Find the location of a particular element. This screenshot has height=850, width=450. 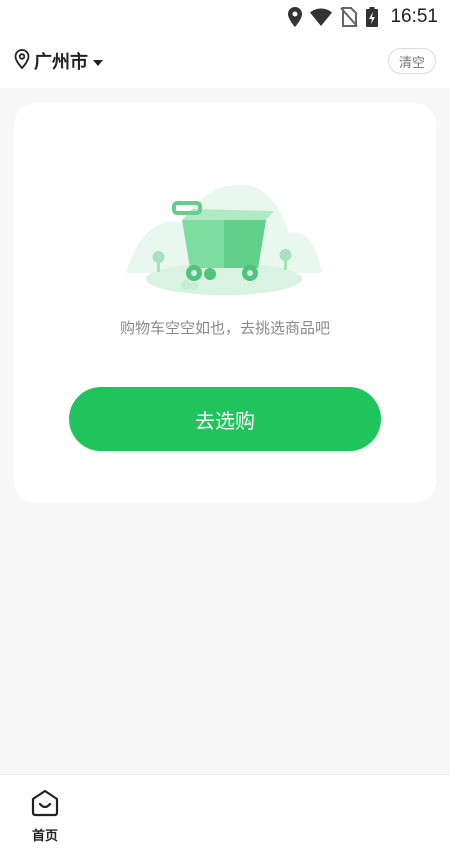

city-selector: 广州市 is located at coordinates (59, 61).